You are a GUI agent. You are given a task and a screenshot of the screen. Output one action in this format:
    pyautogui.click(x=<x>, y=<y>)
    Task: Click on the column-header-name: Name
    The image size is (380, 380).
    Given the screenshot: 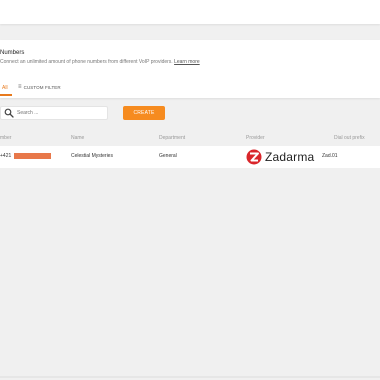 What is the action you would take?
    pyautogui.click(x=77, y=138)
    